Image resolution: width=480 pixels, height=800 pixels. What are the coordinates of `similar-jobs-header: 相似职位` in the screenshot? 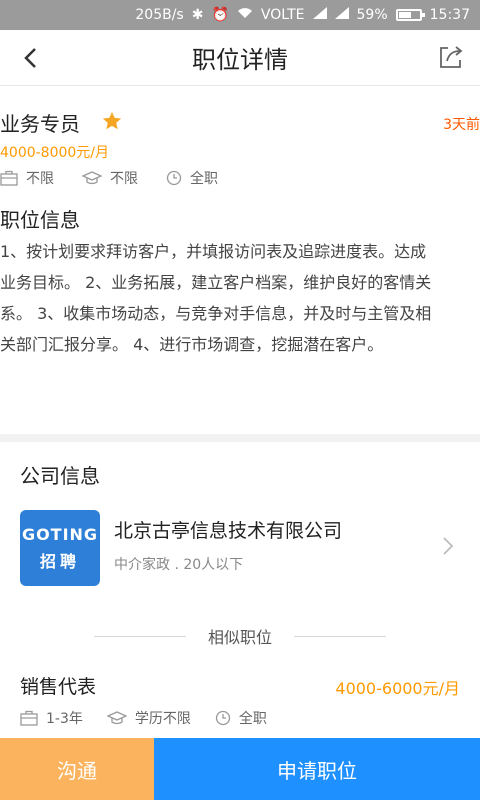 It's located at (240, 636).